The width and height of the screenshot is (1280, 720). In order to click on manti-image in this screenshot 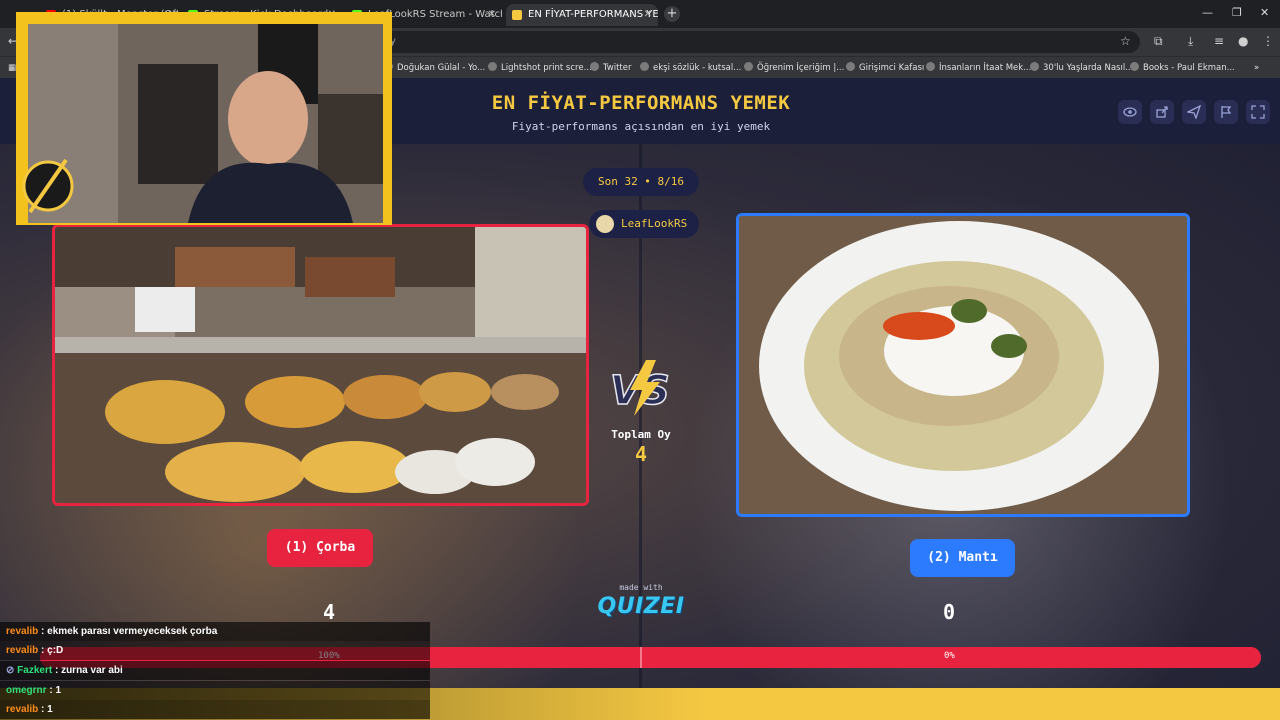, I will do `click(963, 365)`.